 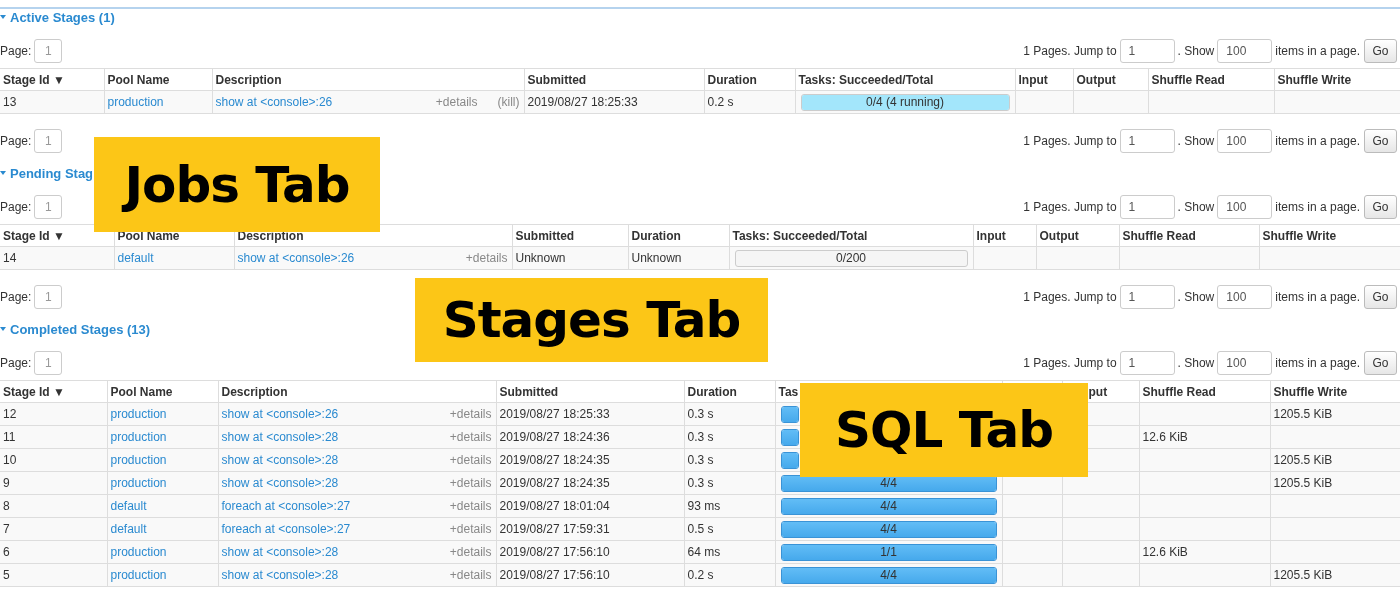 I want to click on table-cell: 13, so click(x=52, y=102).